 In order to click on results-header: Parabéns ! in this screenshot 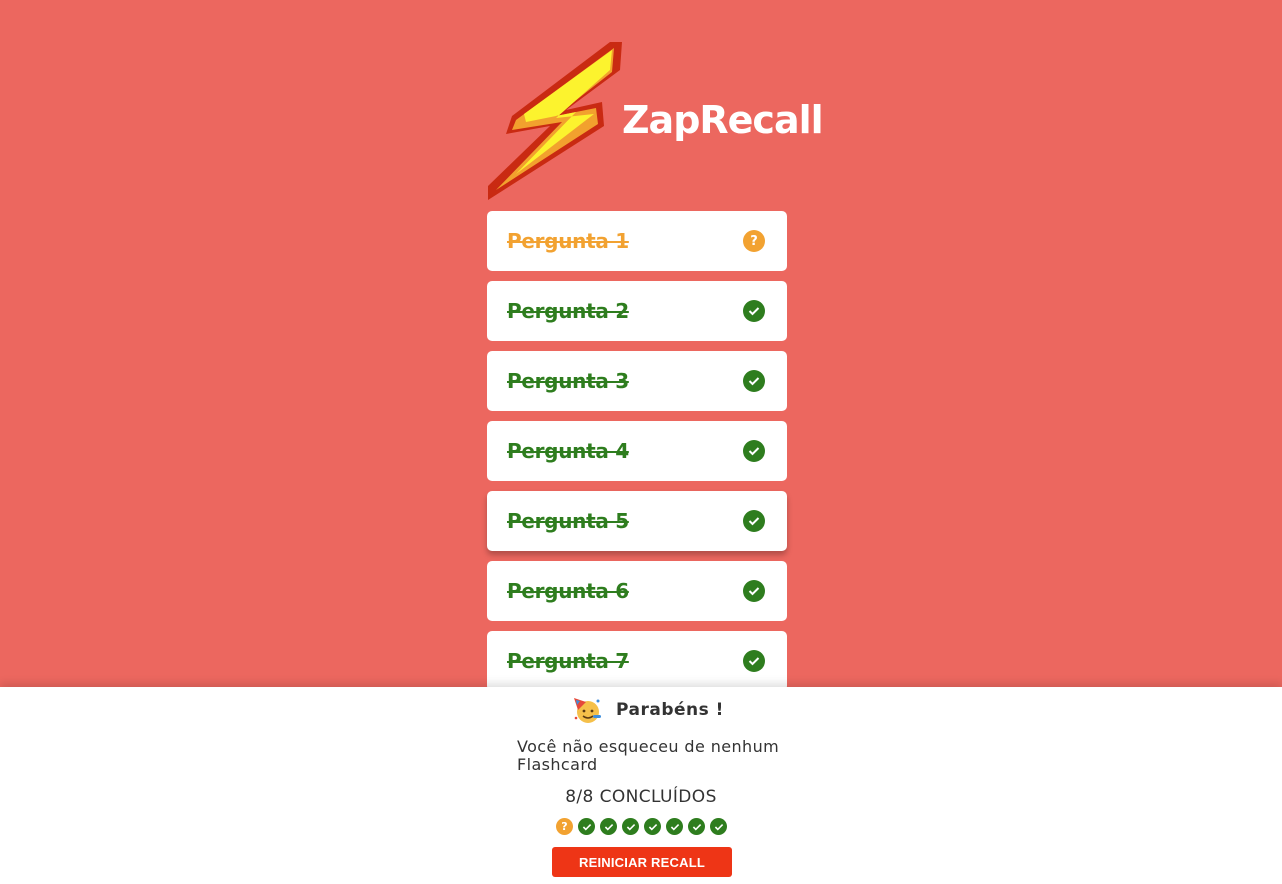, I will do `click(648, 710)`.